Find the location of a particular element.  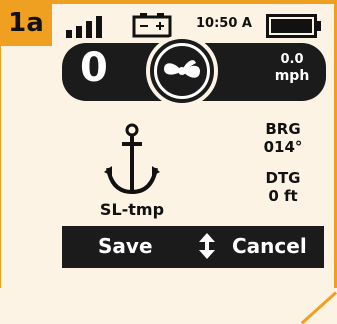

speed-unit: mph is located at coordinates (292, 76).